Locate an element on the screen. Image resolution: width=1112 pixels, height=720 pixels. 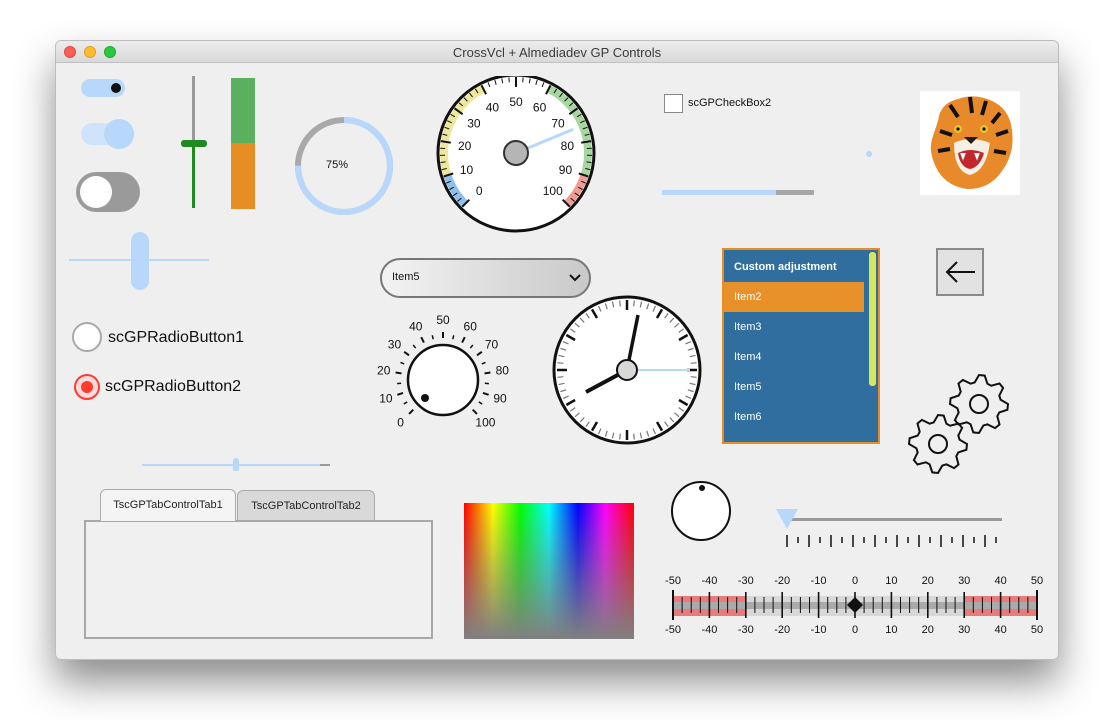
scale-label-top: 10 is located at coordinates (891, 581).